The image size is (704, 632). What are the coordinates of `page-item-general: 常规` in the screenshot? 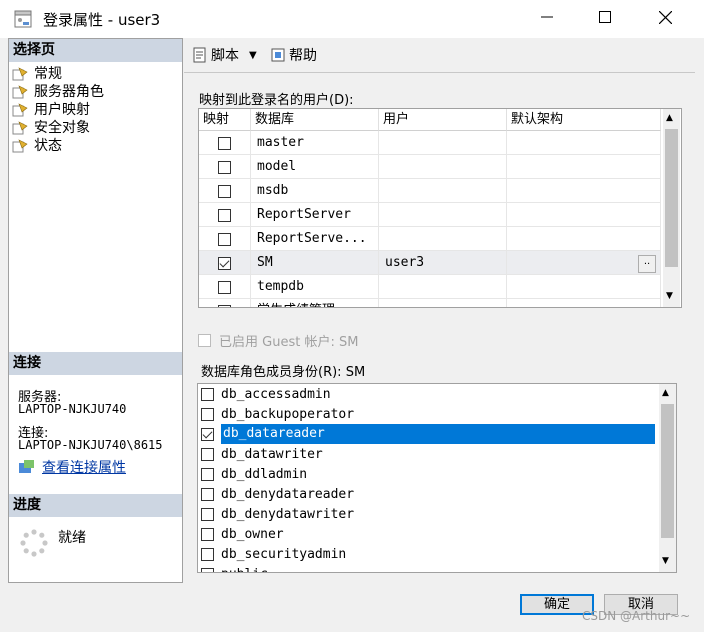 It's located at (37, 74).